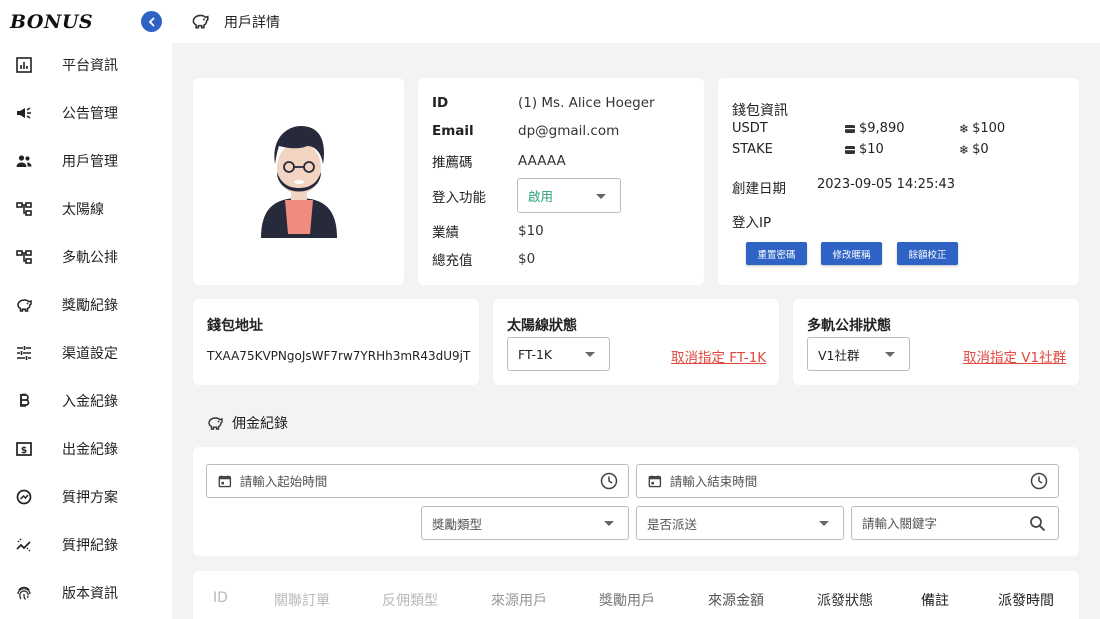 The image size is (1100, 619). What do you see at coordinates (750, 128) in the screenshot?
I see `wallet-currency: USDT` at bounding box center [750, 128].